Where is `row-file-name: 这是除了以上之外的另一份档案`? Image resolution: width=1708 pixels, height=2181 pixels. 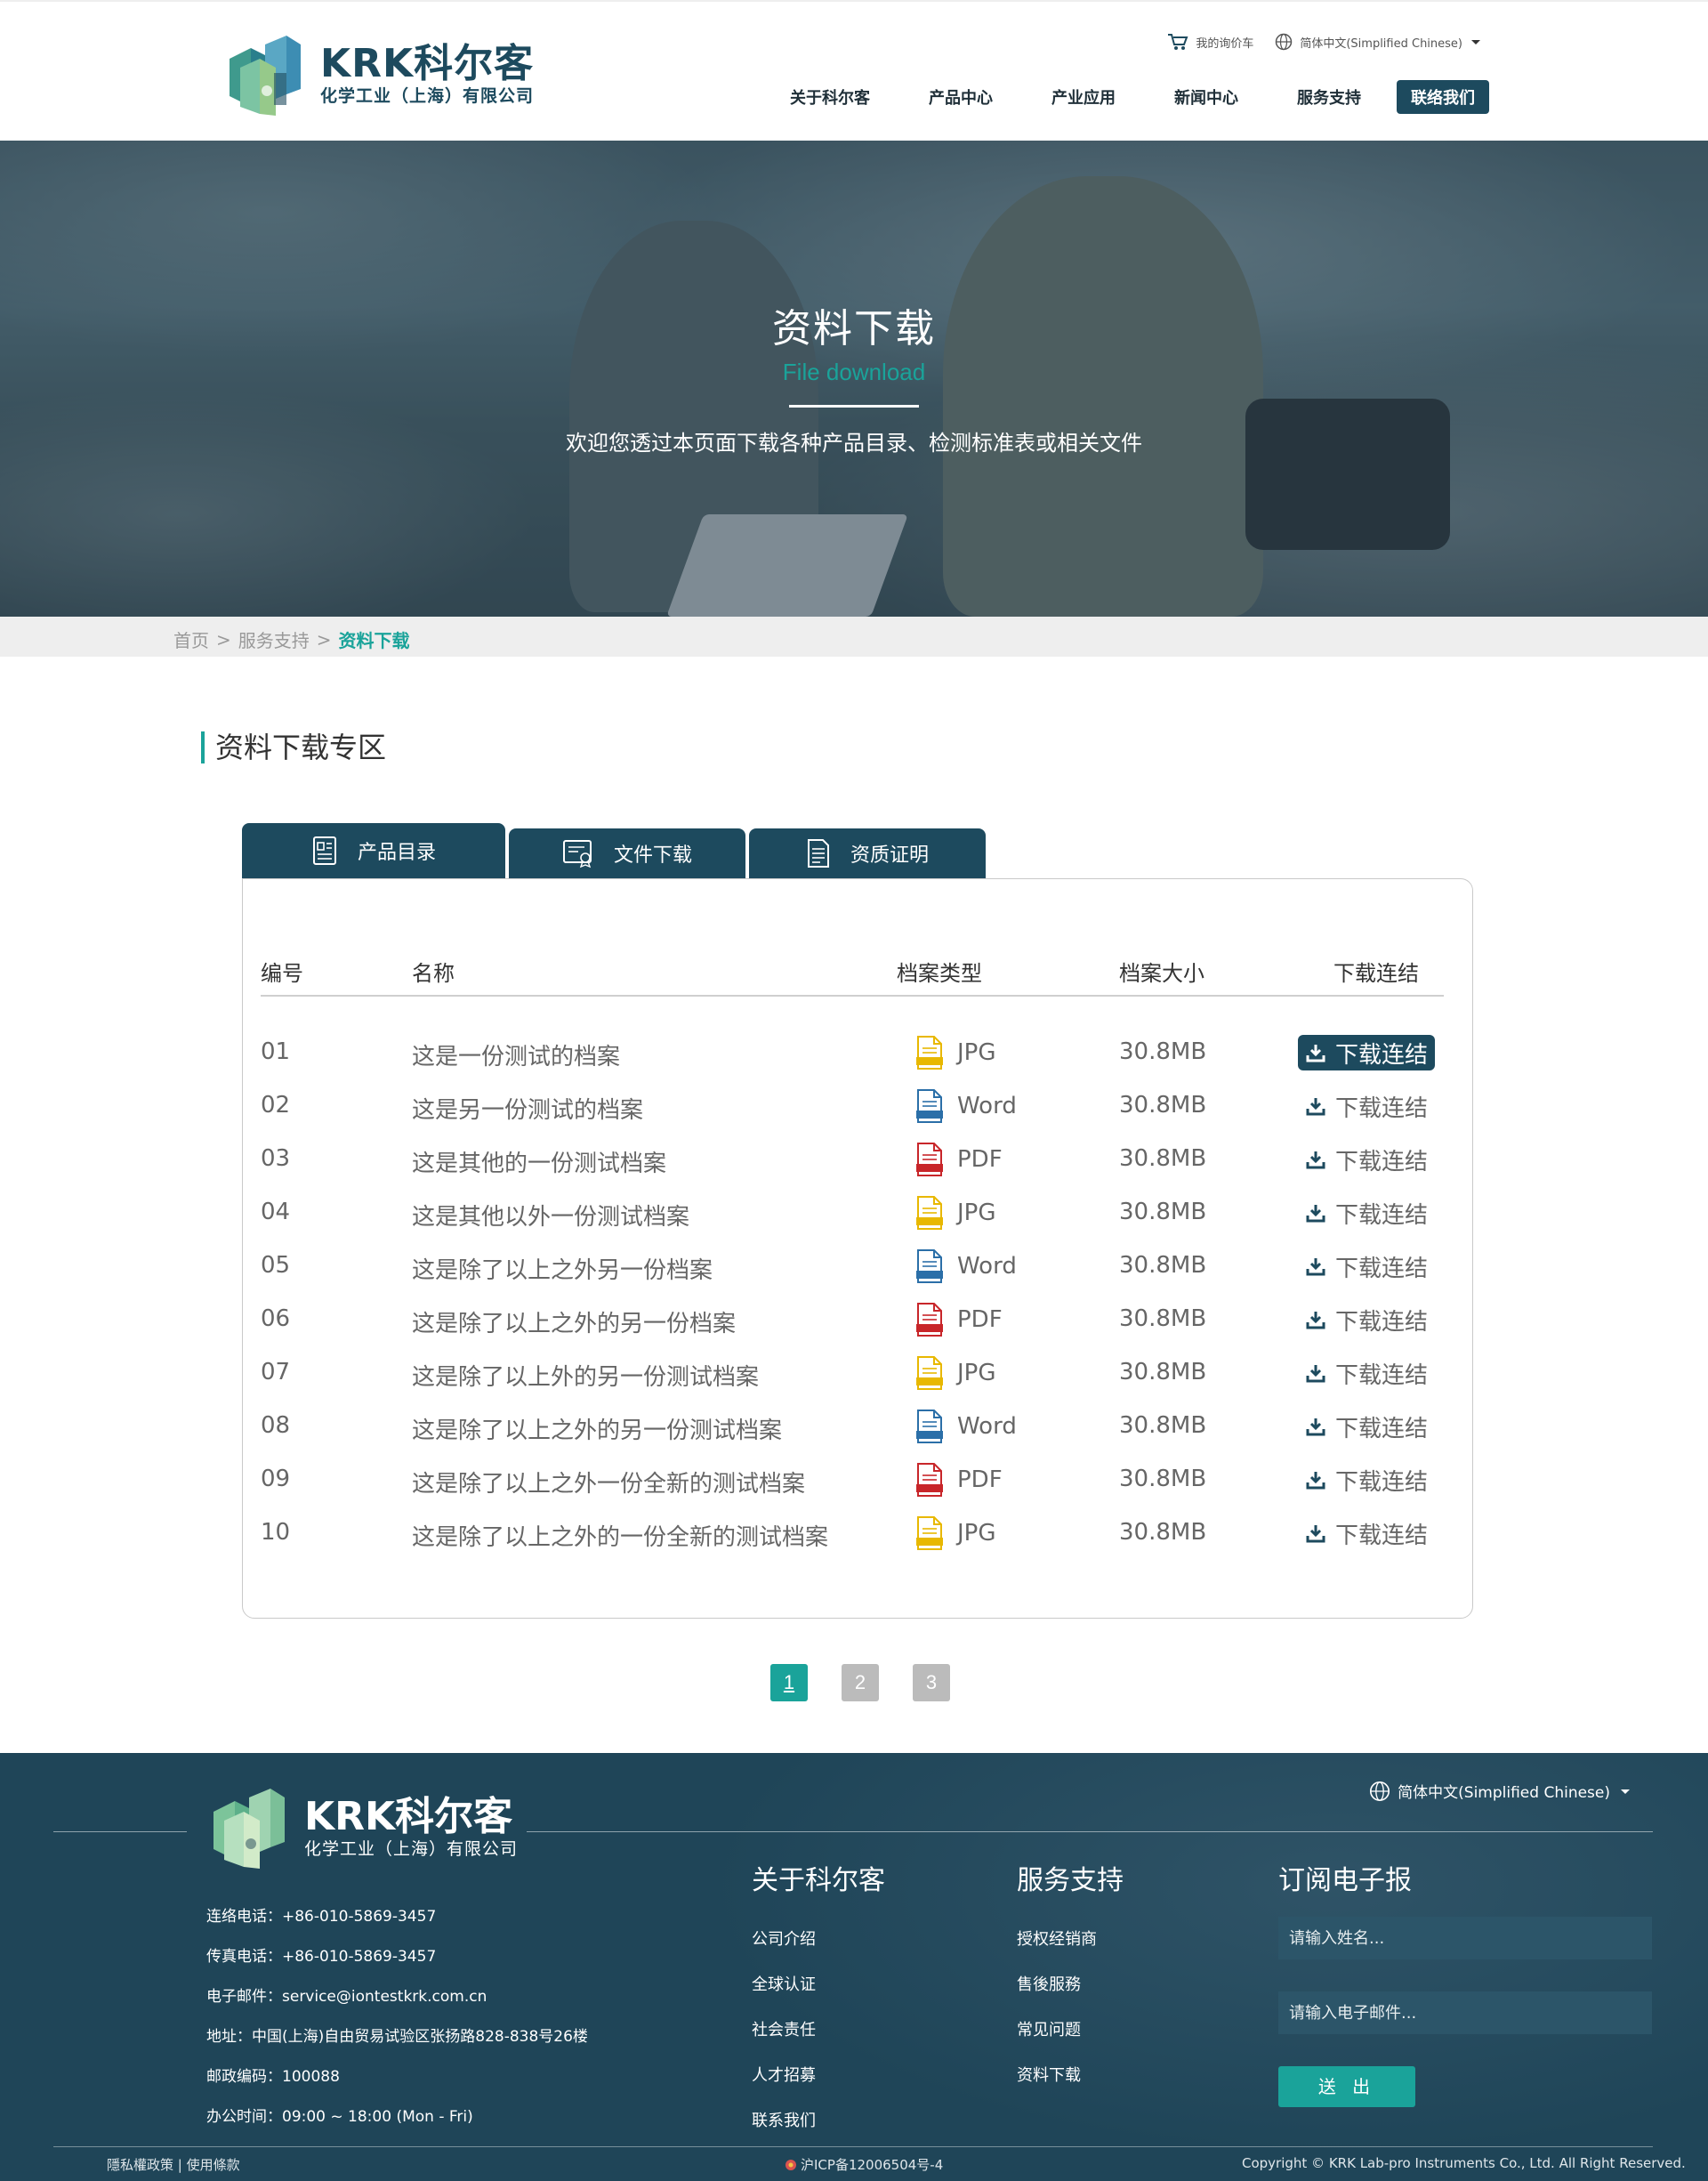 row-file-name: 这是除了以上之外的另一份档案 is located at coordinates (574, 1324).